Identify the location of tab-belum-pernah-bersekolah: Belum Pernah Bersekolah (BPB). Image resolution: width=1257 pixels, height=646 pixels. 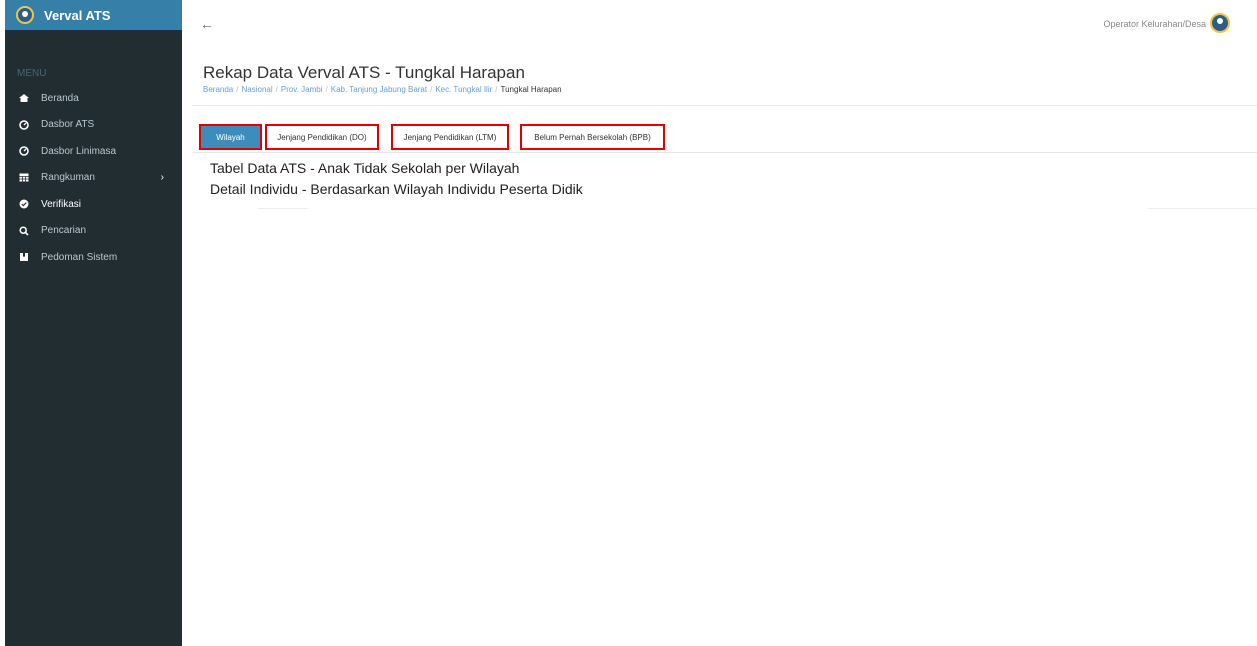
(592, 137).